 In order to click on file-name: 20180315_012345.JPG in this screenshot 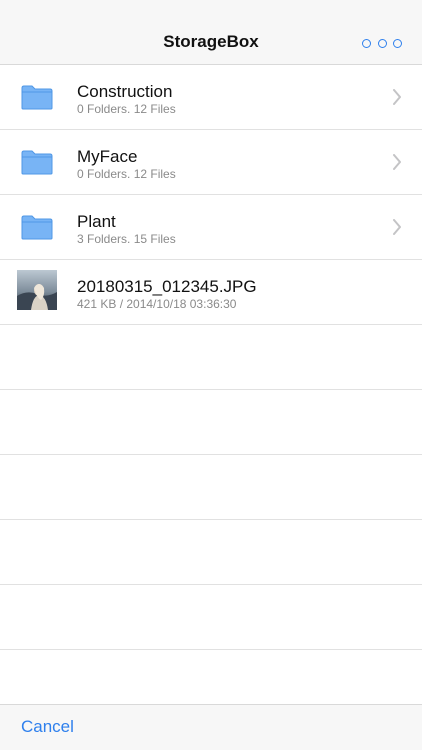, I will do `click(167, 286)`.